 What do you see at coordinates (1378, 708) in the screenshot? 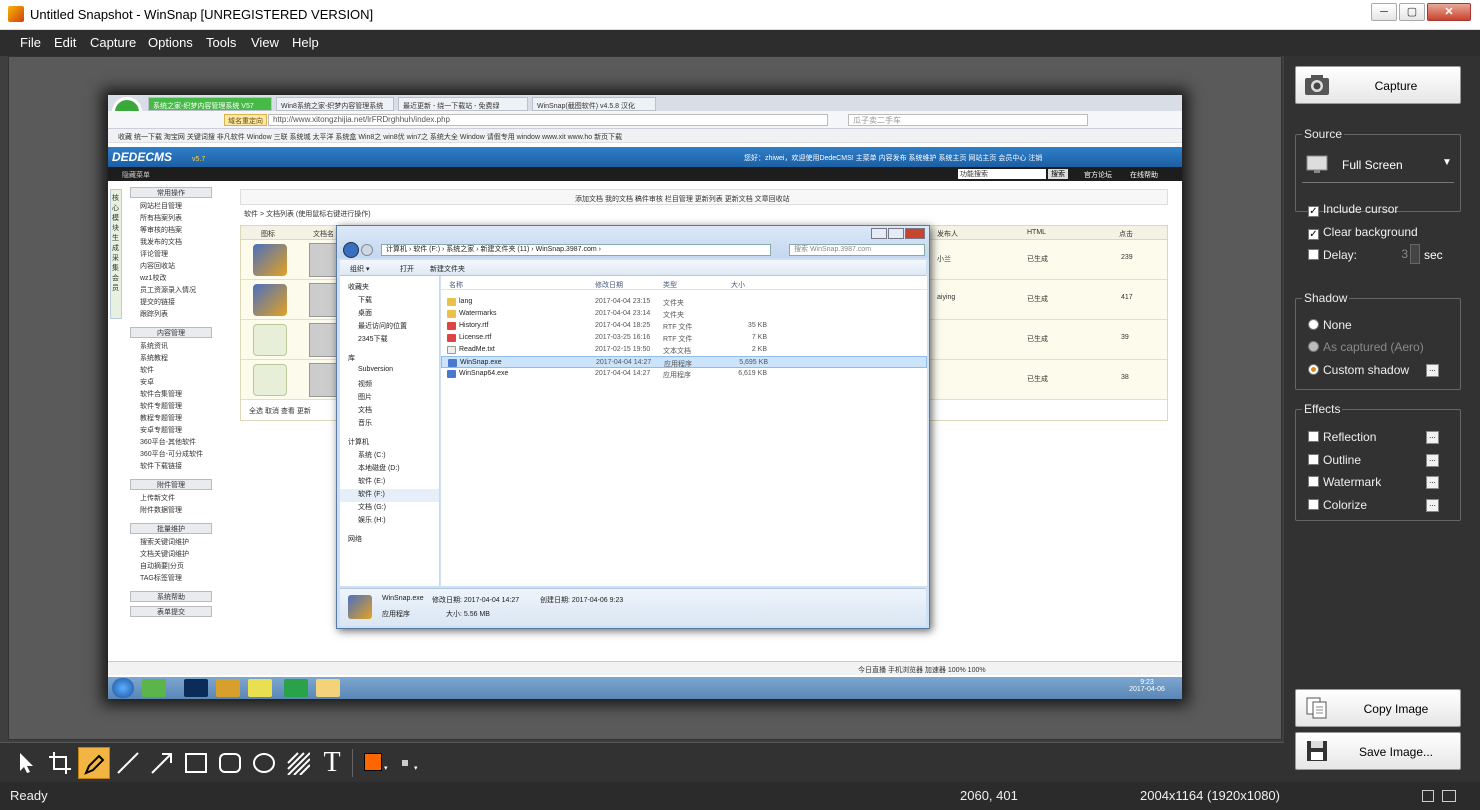
I see `copy-image-button: Copy Image` at bounding box center [1378, 708].